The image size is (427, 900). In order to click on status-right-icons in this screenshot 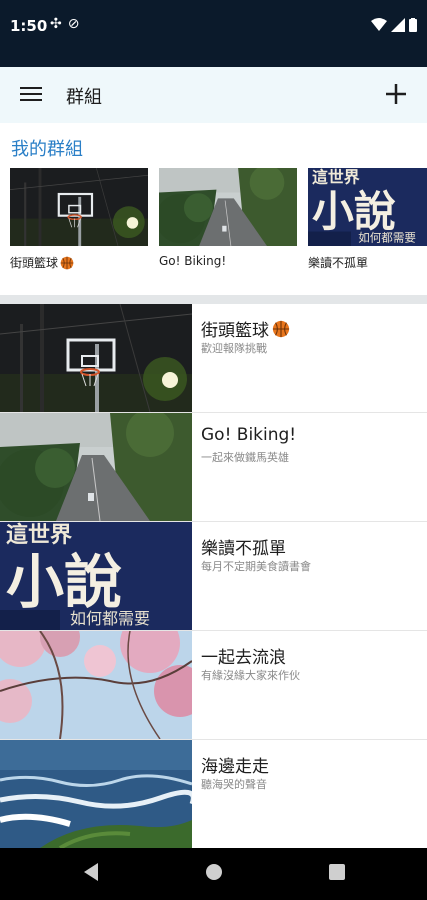, I will do `click(394, 25)`.